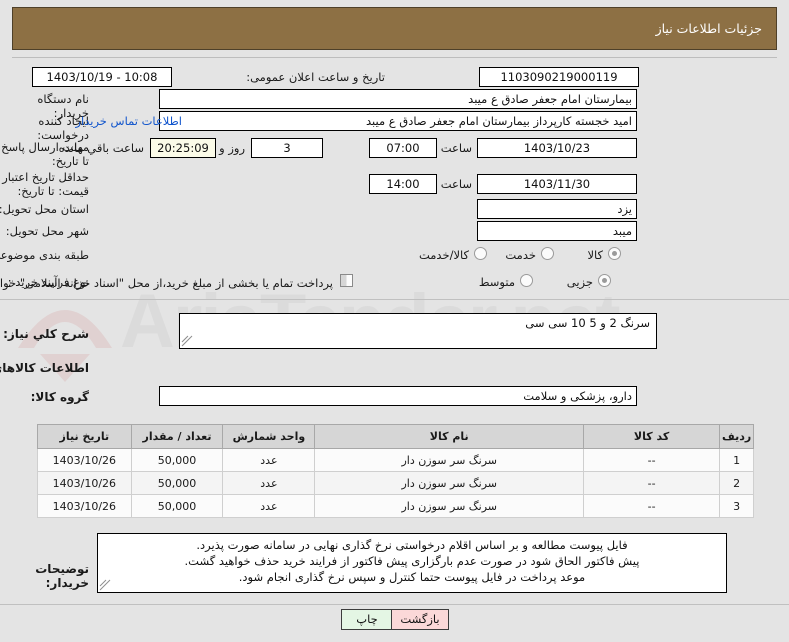  I want to click on field-price-validity-date: 1403/11/30, so click(557, 184).